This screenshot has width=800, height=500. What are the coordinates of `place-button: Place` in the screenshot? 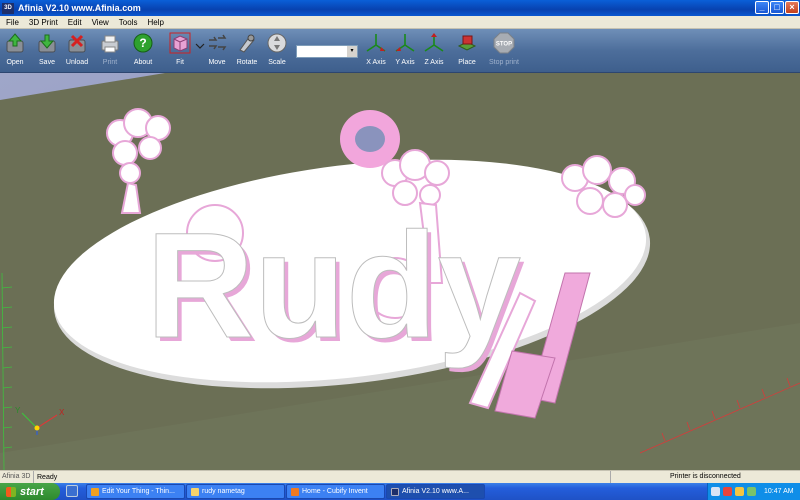 It's located at (467, 51).